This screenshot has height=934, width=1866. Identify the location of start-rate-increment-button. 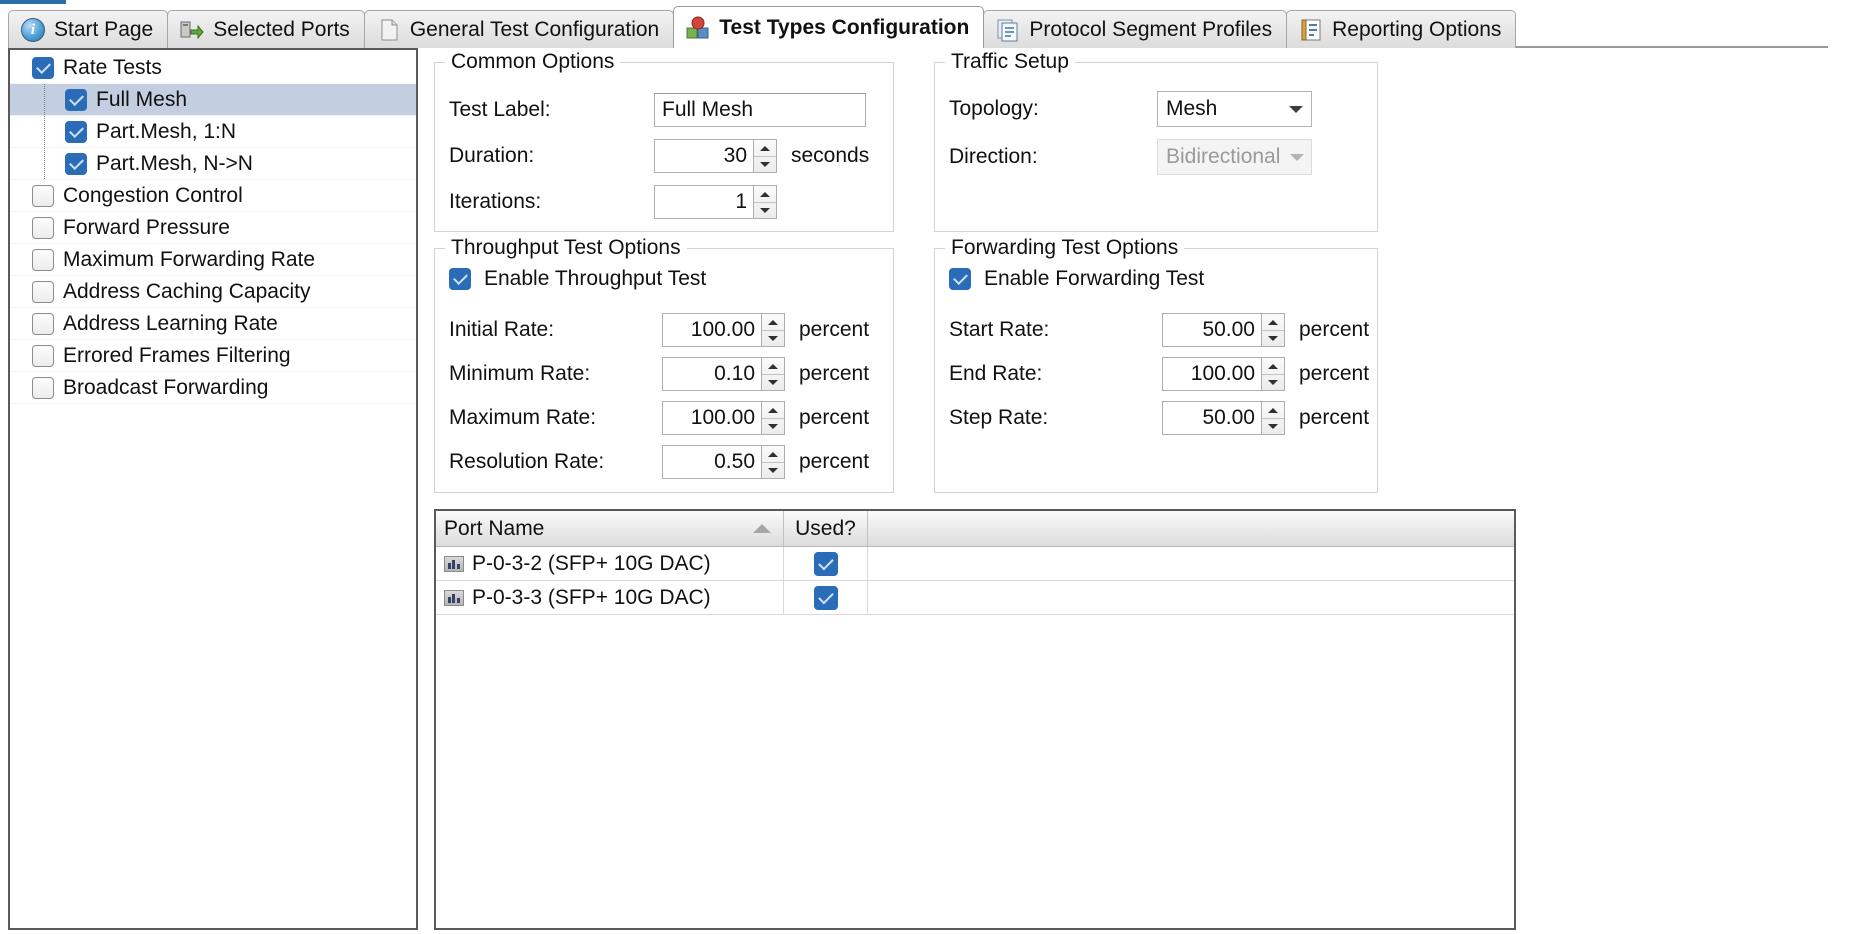
(1273, 322).